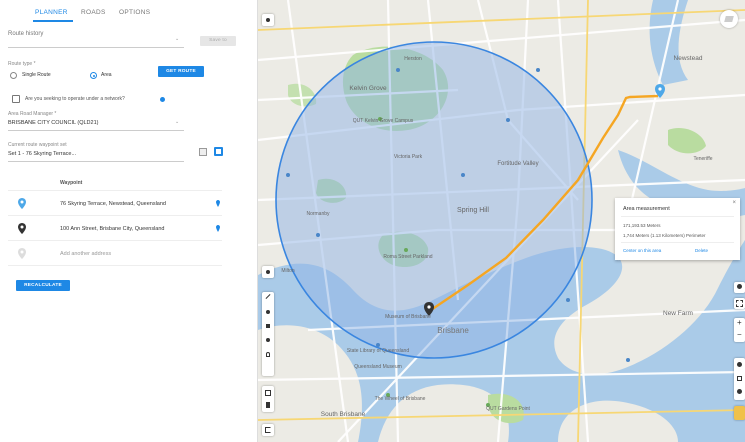 Image resolution: width=745 pixels, height=442 pixels. What do you see at coordinates (93, 12) in the screenshot?
I see `tab-roads: ROADS` at bounding box center [93, 12].